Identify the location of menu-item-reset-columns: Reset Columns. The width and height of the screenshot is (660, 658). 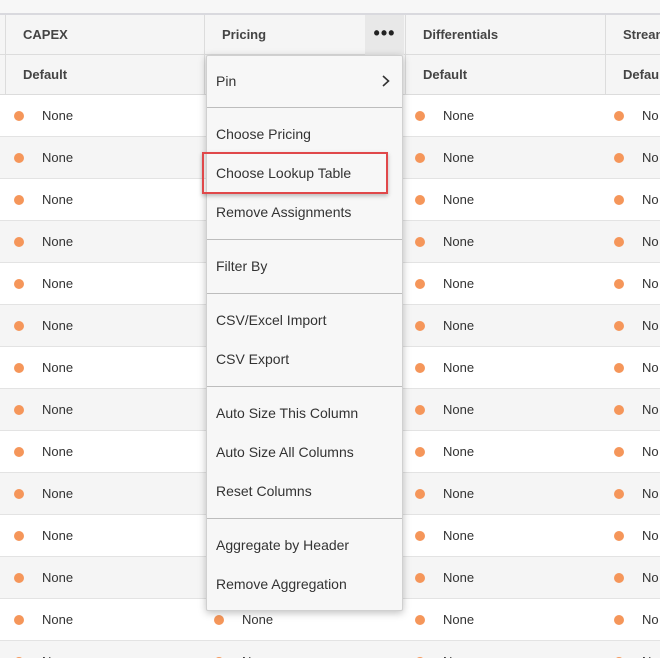
(304, 491).